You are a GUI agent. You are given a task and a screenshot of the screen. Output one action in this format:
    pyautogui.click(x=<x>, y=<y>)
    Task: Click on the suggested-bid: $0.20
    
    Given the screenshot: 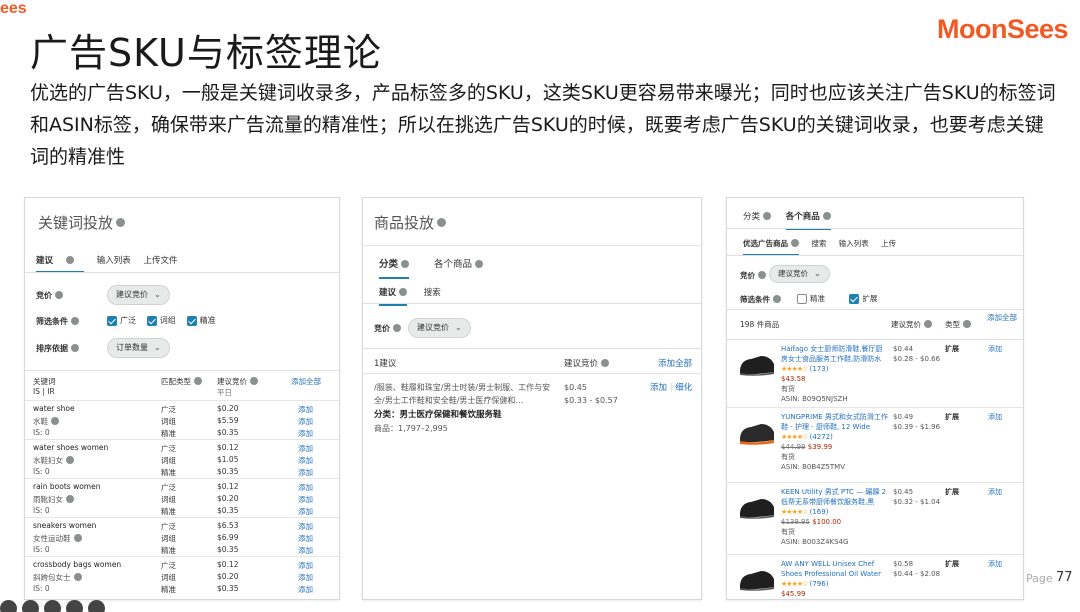 What is the action you would take?
    pyautogui.click(x=228, y=408)
    